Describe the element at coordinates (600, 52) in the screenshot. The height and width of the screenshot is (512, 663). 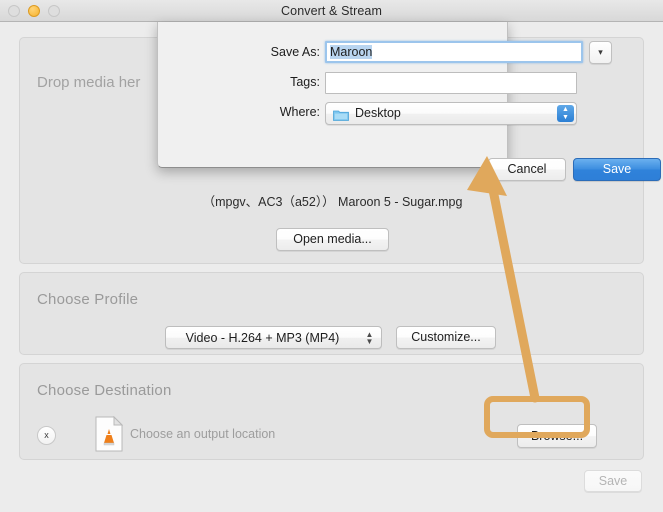
I see `chevron-down-icon: ▾` at that location.